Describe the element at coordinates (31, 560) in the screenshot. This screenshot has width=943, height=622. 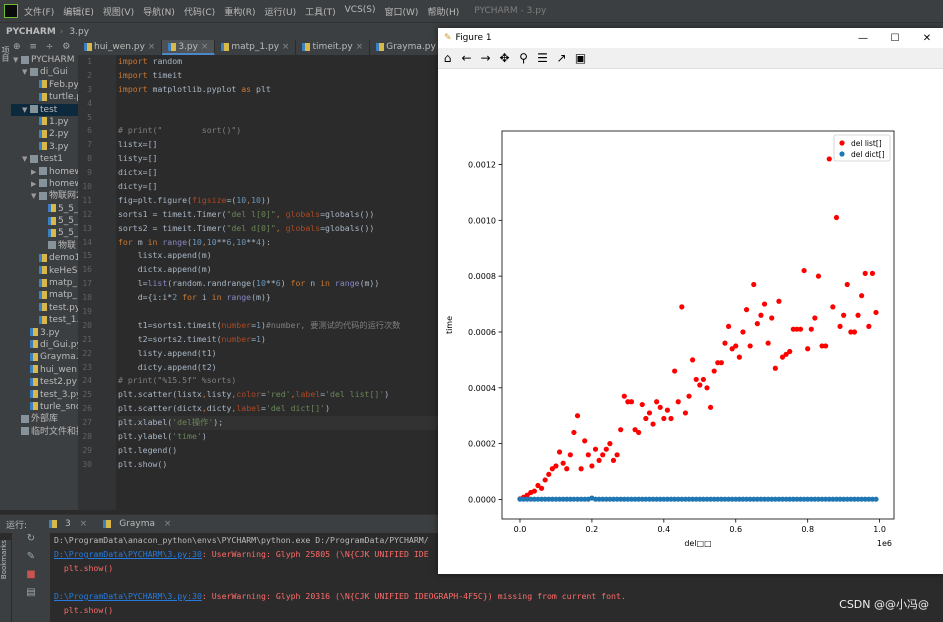
I see `wrench-icon: ✎` at that location.